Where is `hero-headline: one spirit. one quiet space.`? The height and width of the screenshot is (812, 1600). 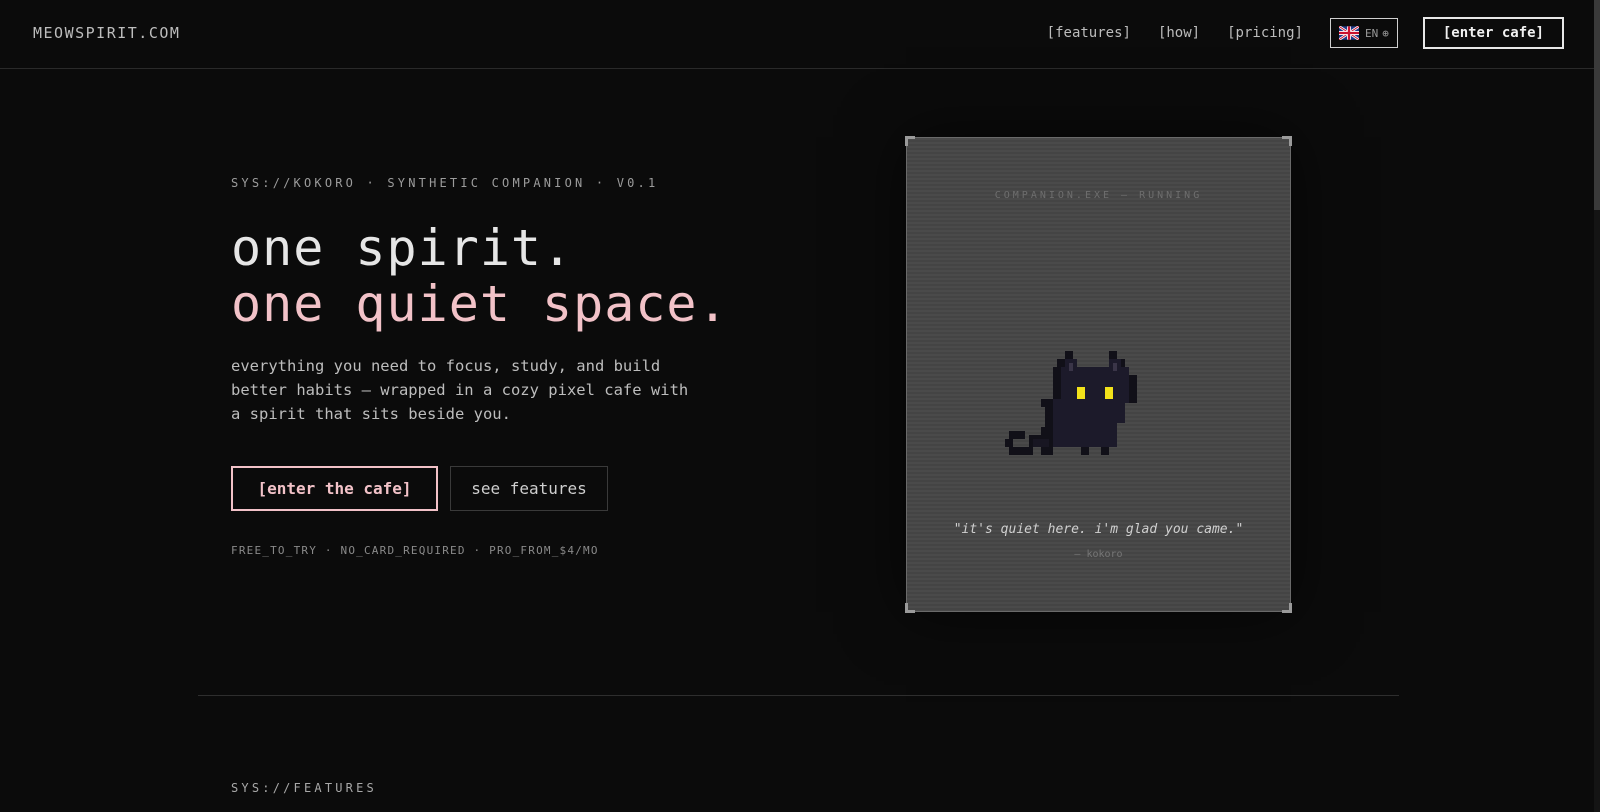
hero-headline: one spirit. one quiet space. is located at coordinates (491, 276).